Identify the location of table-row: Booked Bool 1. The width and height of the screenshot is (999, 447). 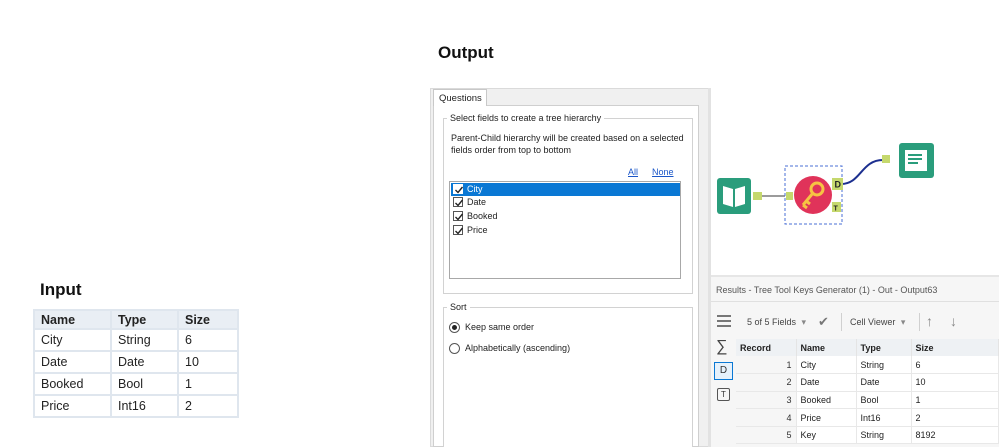
(136, 384).